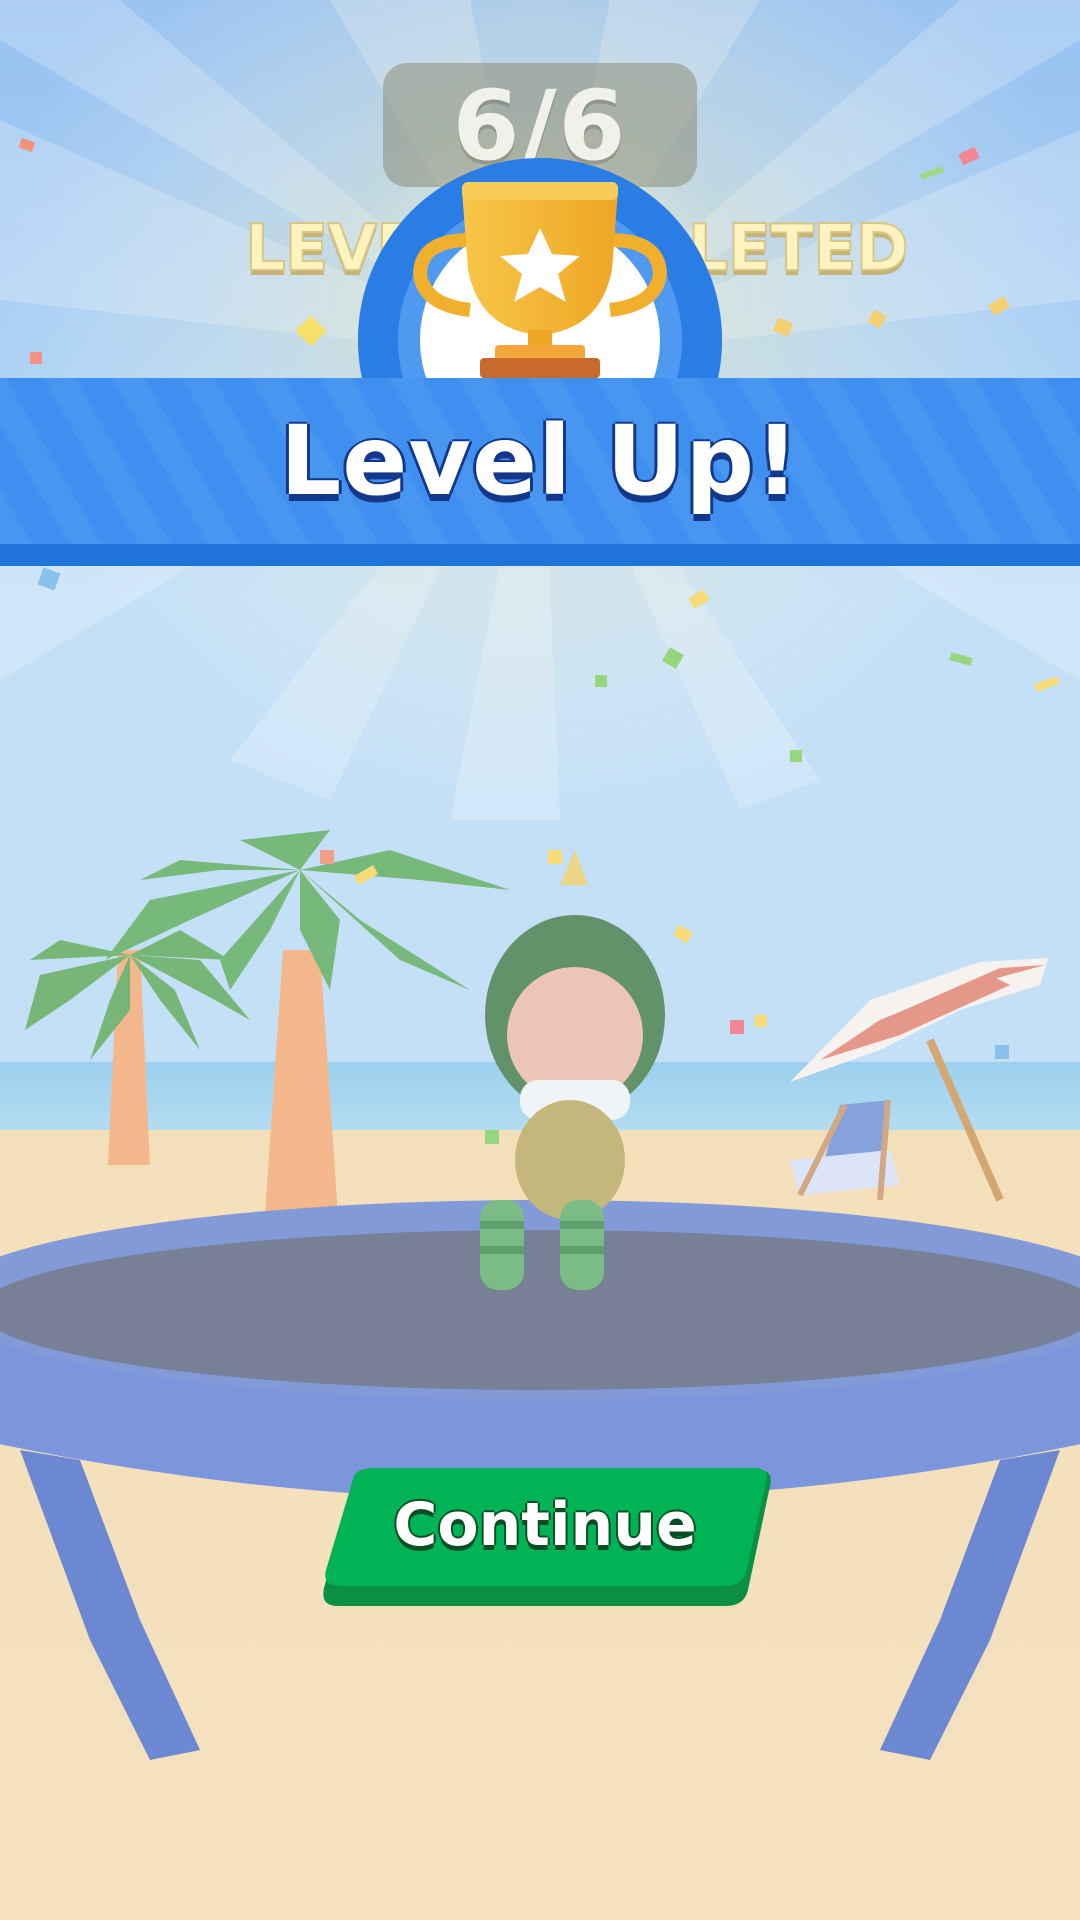  What do you see at coordinates (540, 461) in the screenshot?
I see `level-up-title: Level Up!` at bounding box center [540, 461].